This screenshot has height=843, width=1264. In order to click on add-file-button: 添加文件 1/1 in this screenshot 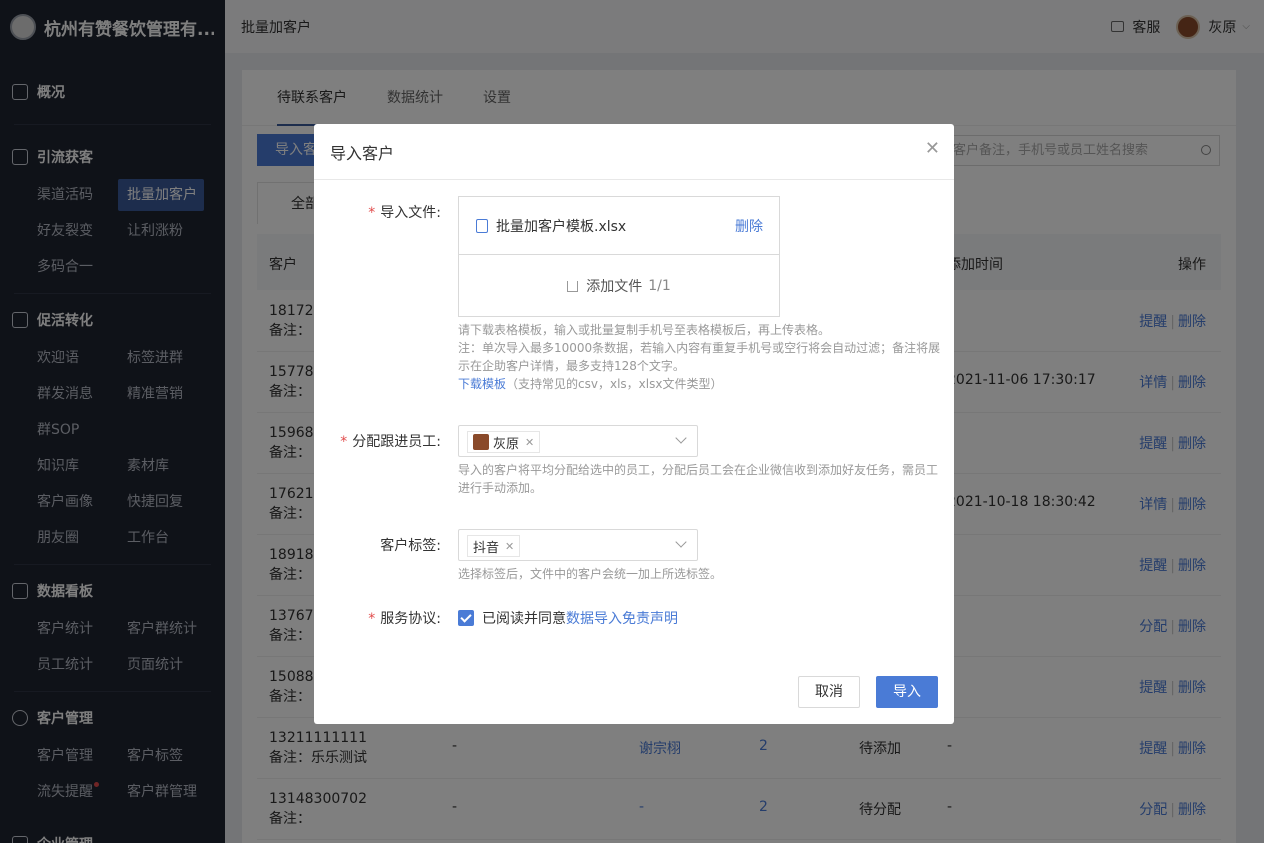, I will do `click(619, 286)`.